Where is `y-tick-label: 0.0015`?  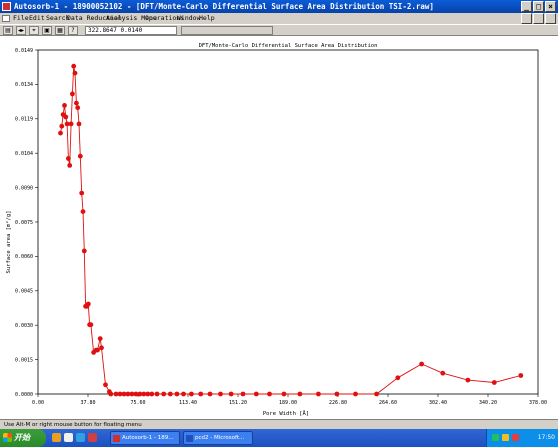
y-tick-label: 0.0015 is located at coordinates (24, 360).